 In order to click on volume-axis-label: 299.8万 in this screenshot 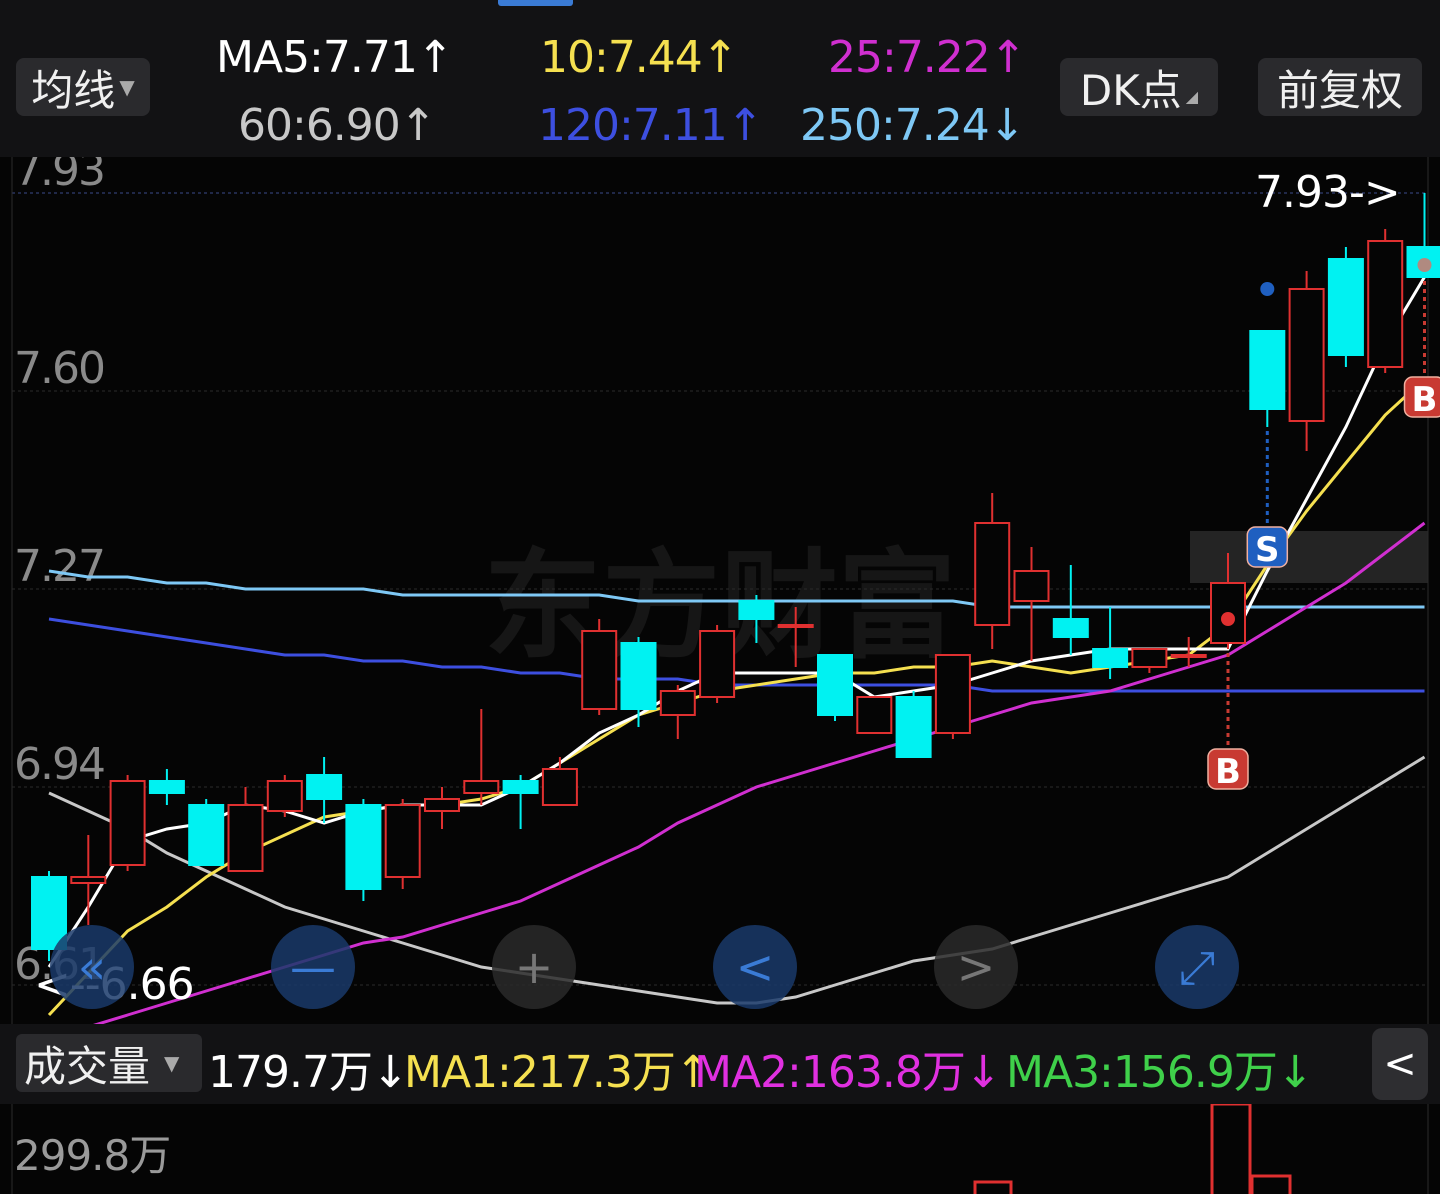, I will do `click(92, 1155)`.